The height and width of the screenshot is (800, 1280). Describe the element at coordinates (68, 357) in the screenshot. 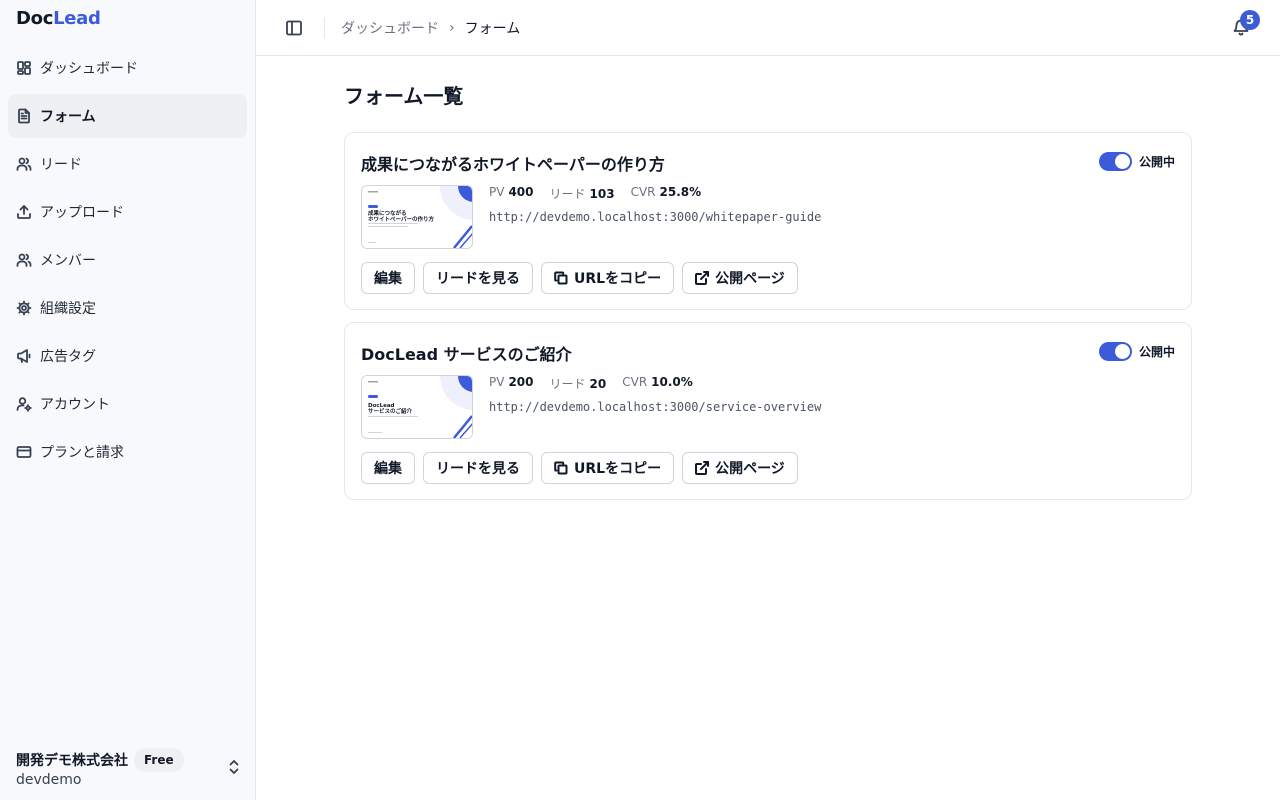

I see `sidebar-item-label: 広告タグ` at that location.